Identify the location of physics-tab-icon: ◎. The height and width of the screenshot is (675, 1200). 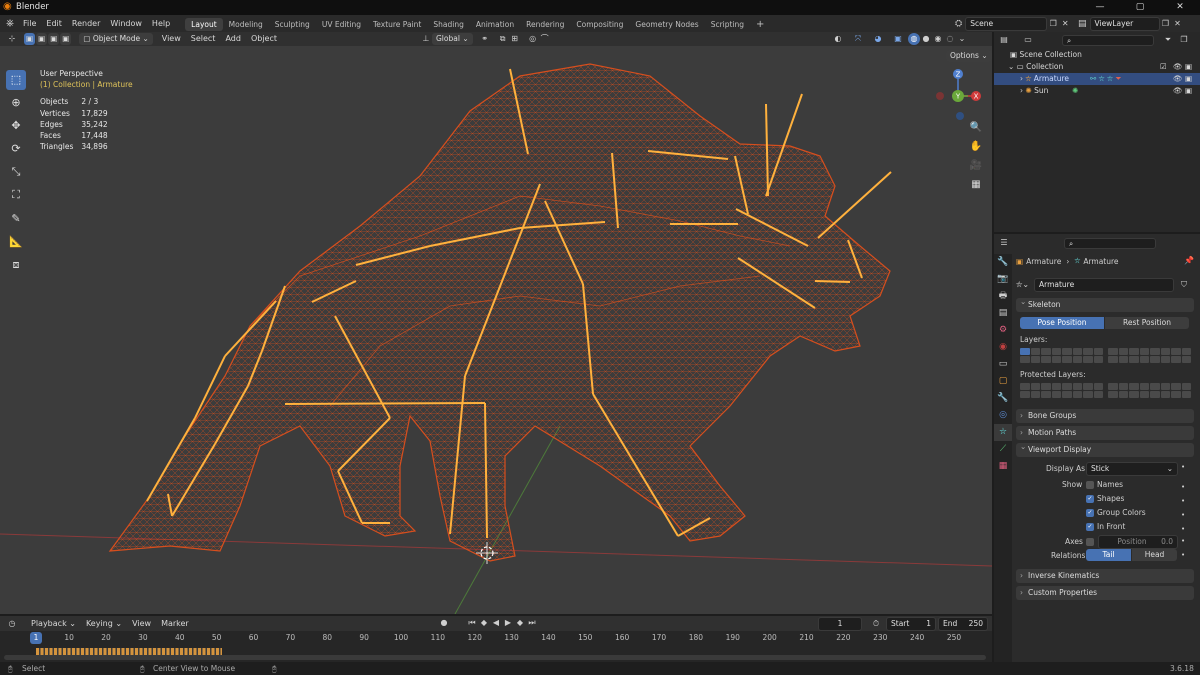
(1003, 415).